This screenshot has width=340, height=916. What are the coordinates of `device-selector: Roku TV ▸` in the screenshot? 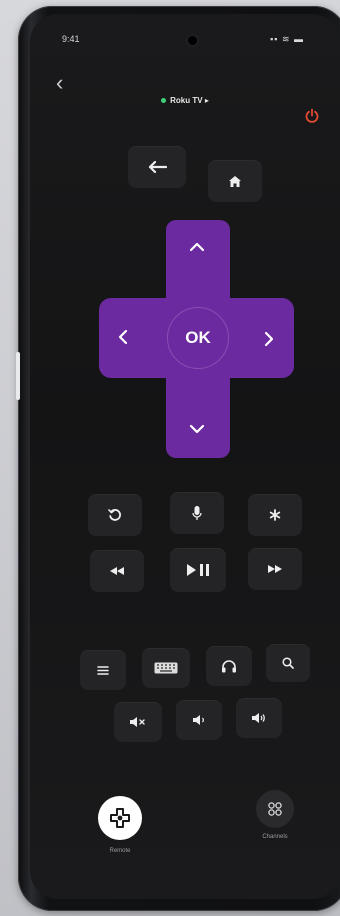 It's located at (185, 100).